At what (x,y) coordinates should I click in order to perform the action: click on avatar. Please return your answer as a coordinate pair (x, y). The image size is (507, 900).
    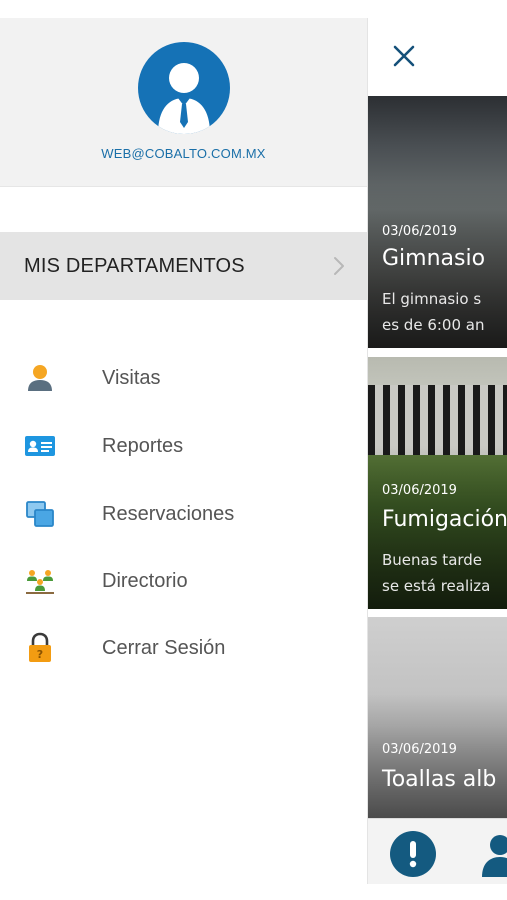
    Looking at the image, I should click on (184, 88).